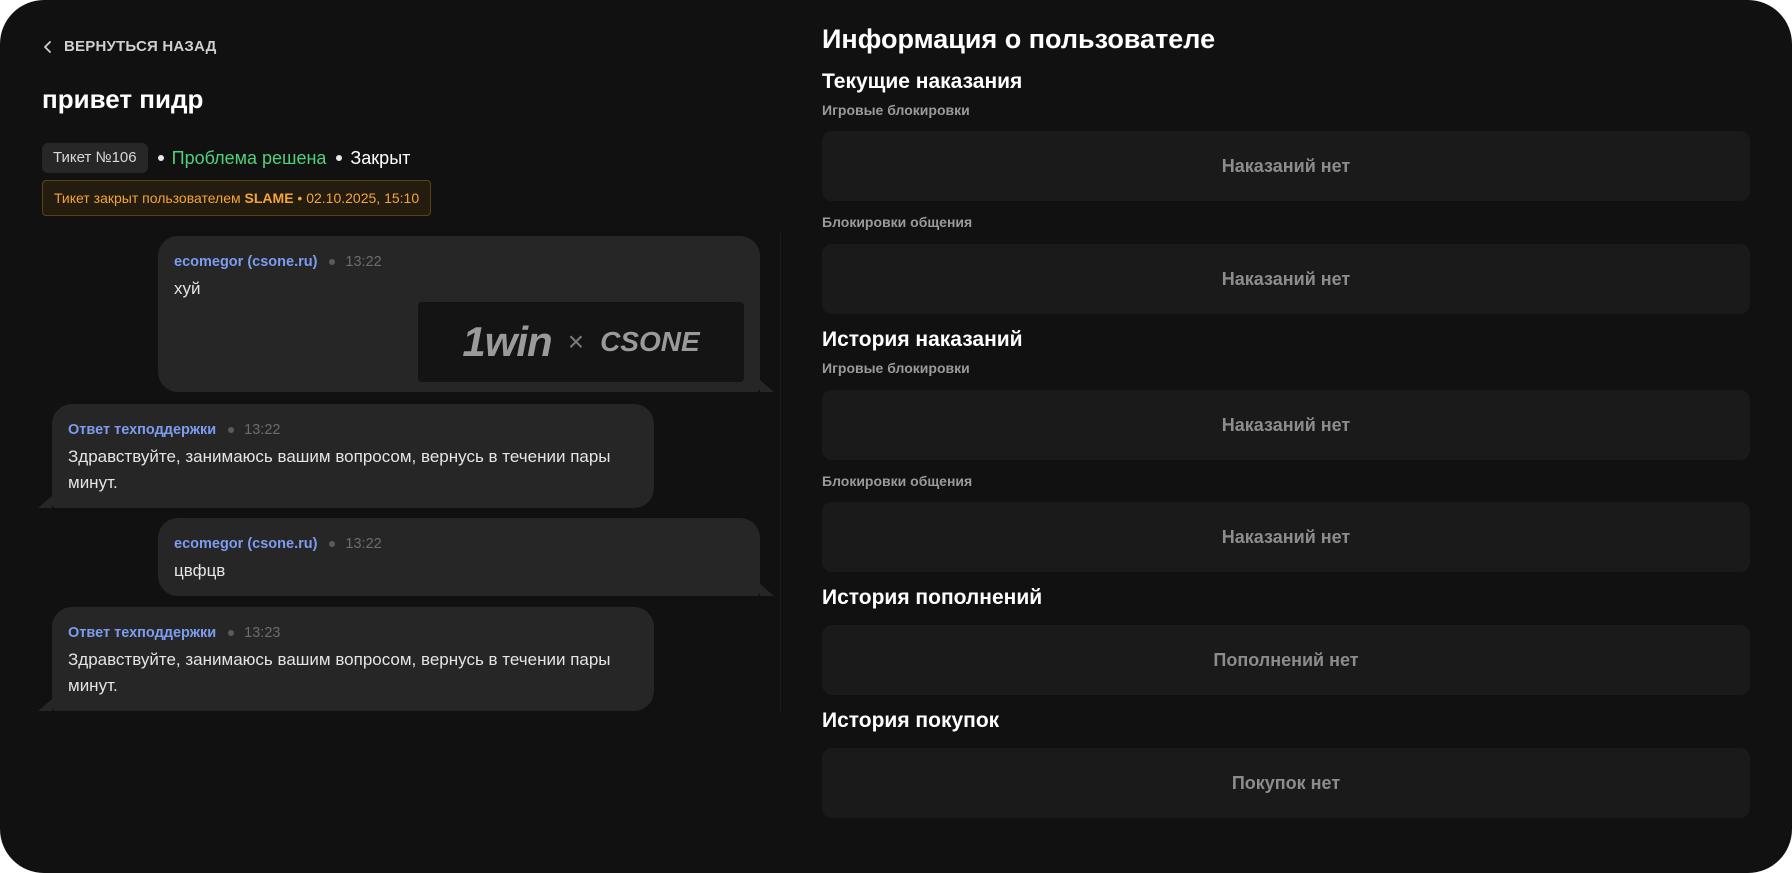  I want to click on history-chat-bans-empty: Наказаний нет, so click(1286, 537).